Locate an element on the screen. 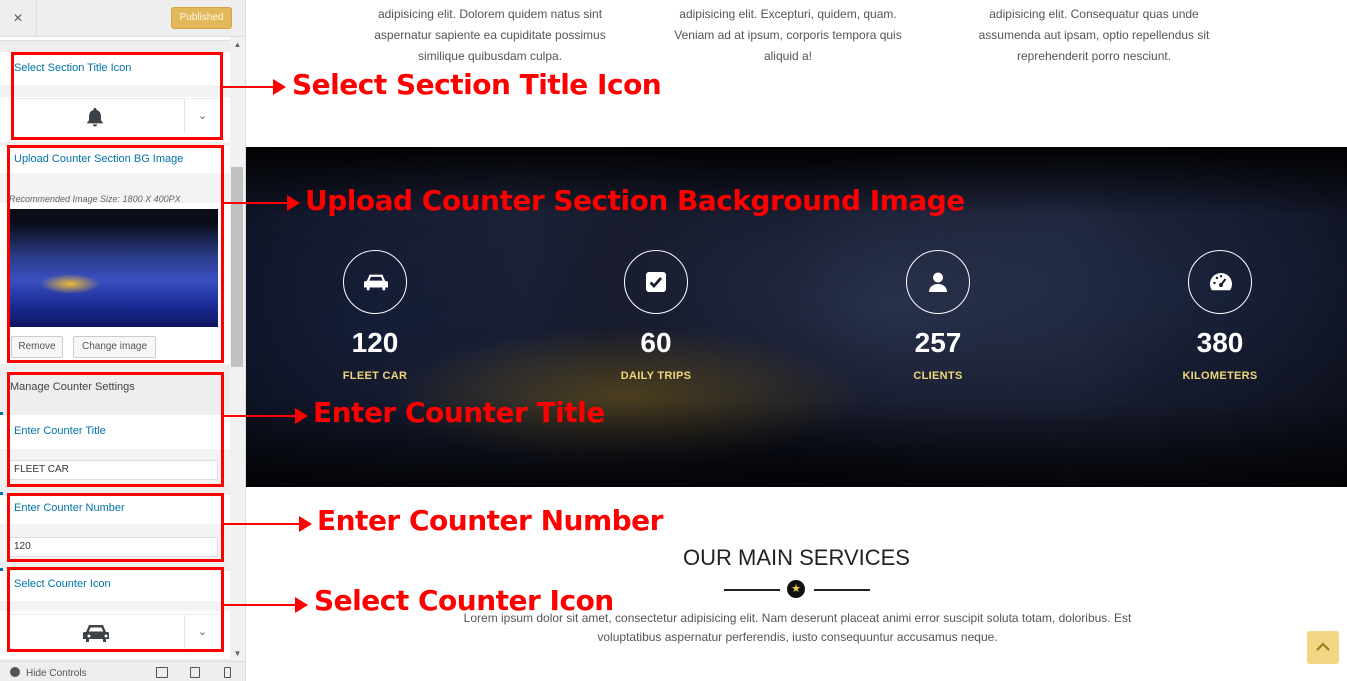  change-image-button: Change image is located at coordinates (114, 347).